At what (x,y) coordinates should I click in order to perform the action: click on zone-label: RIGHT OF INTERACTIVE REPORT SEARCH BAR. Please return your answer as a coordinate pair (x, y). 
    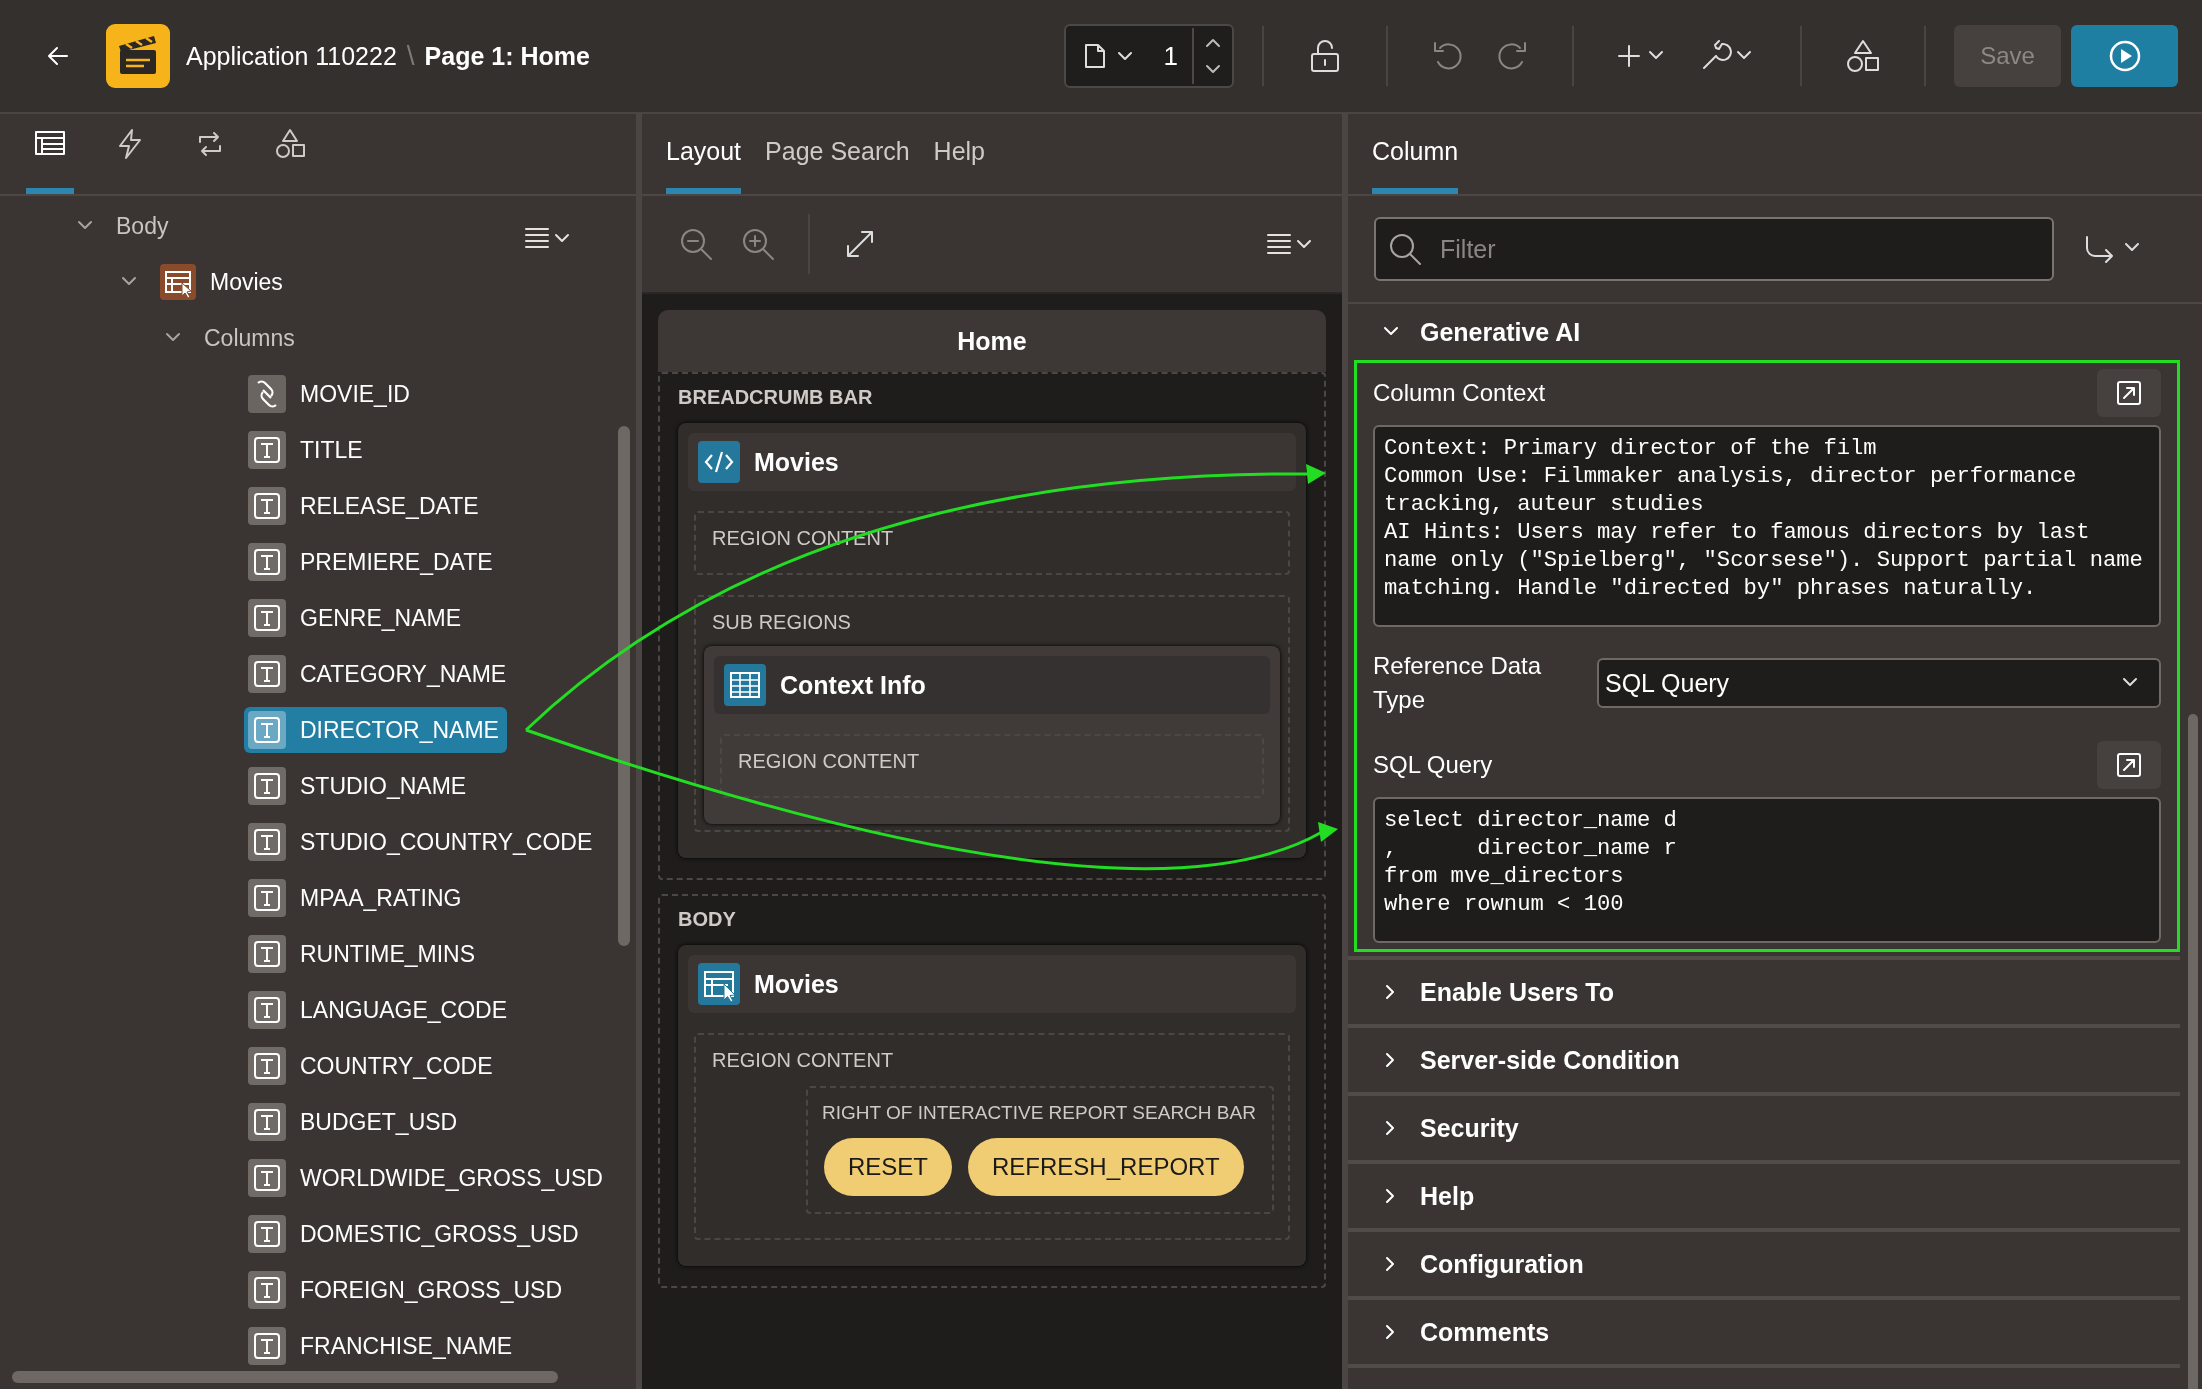
    Looking at the image, I should click on (1039, 1113).